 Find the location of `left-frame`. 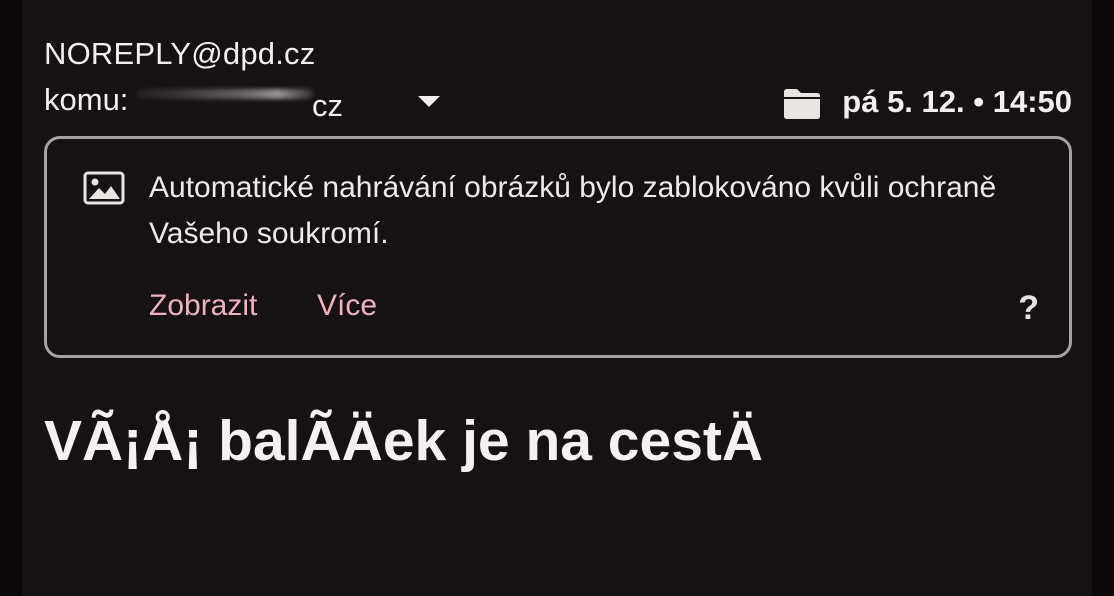

left-frame is located at coordinates (11, 298).